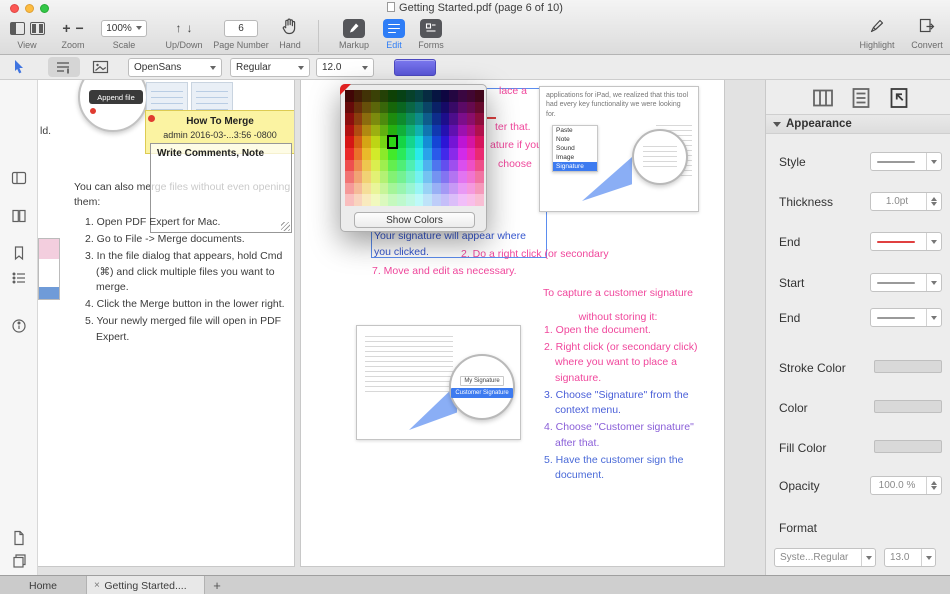 The image size is (950, 594). Describe the element at coordinates (290, 28) in the screenshot. I see `hand-tool-icon` at that location.